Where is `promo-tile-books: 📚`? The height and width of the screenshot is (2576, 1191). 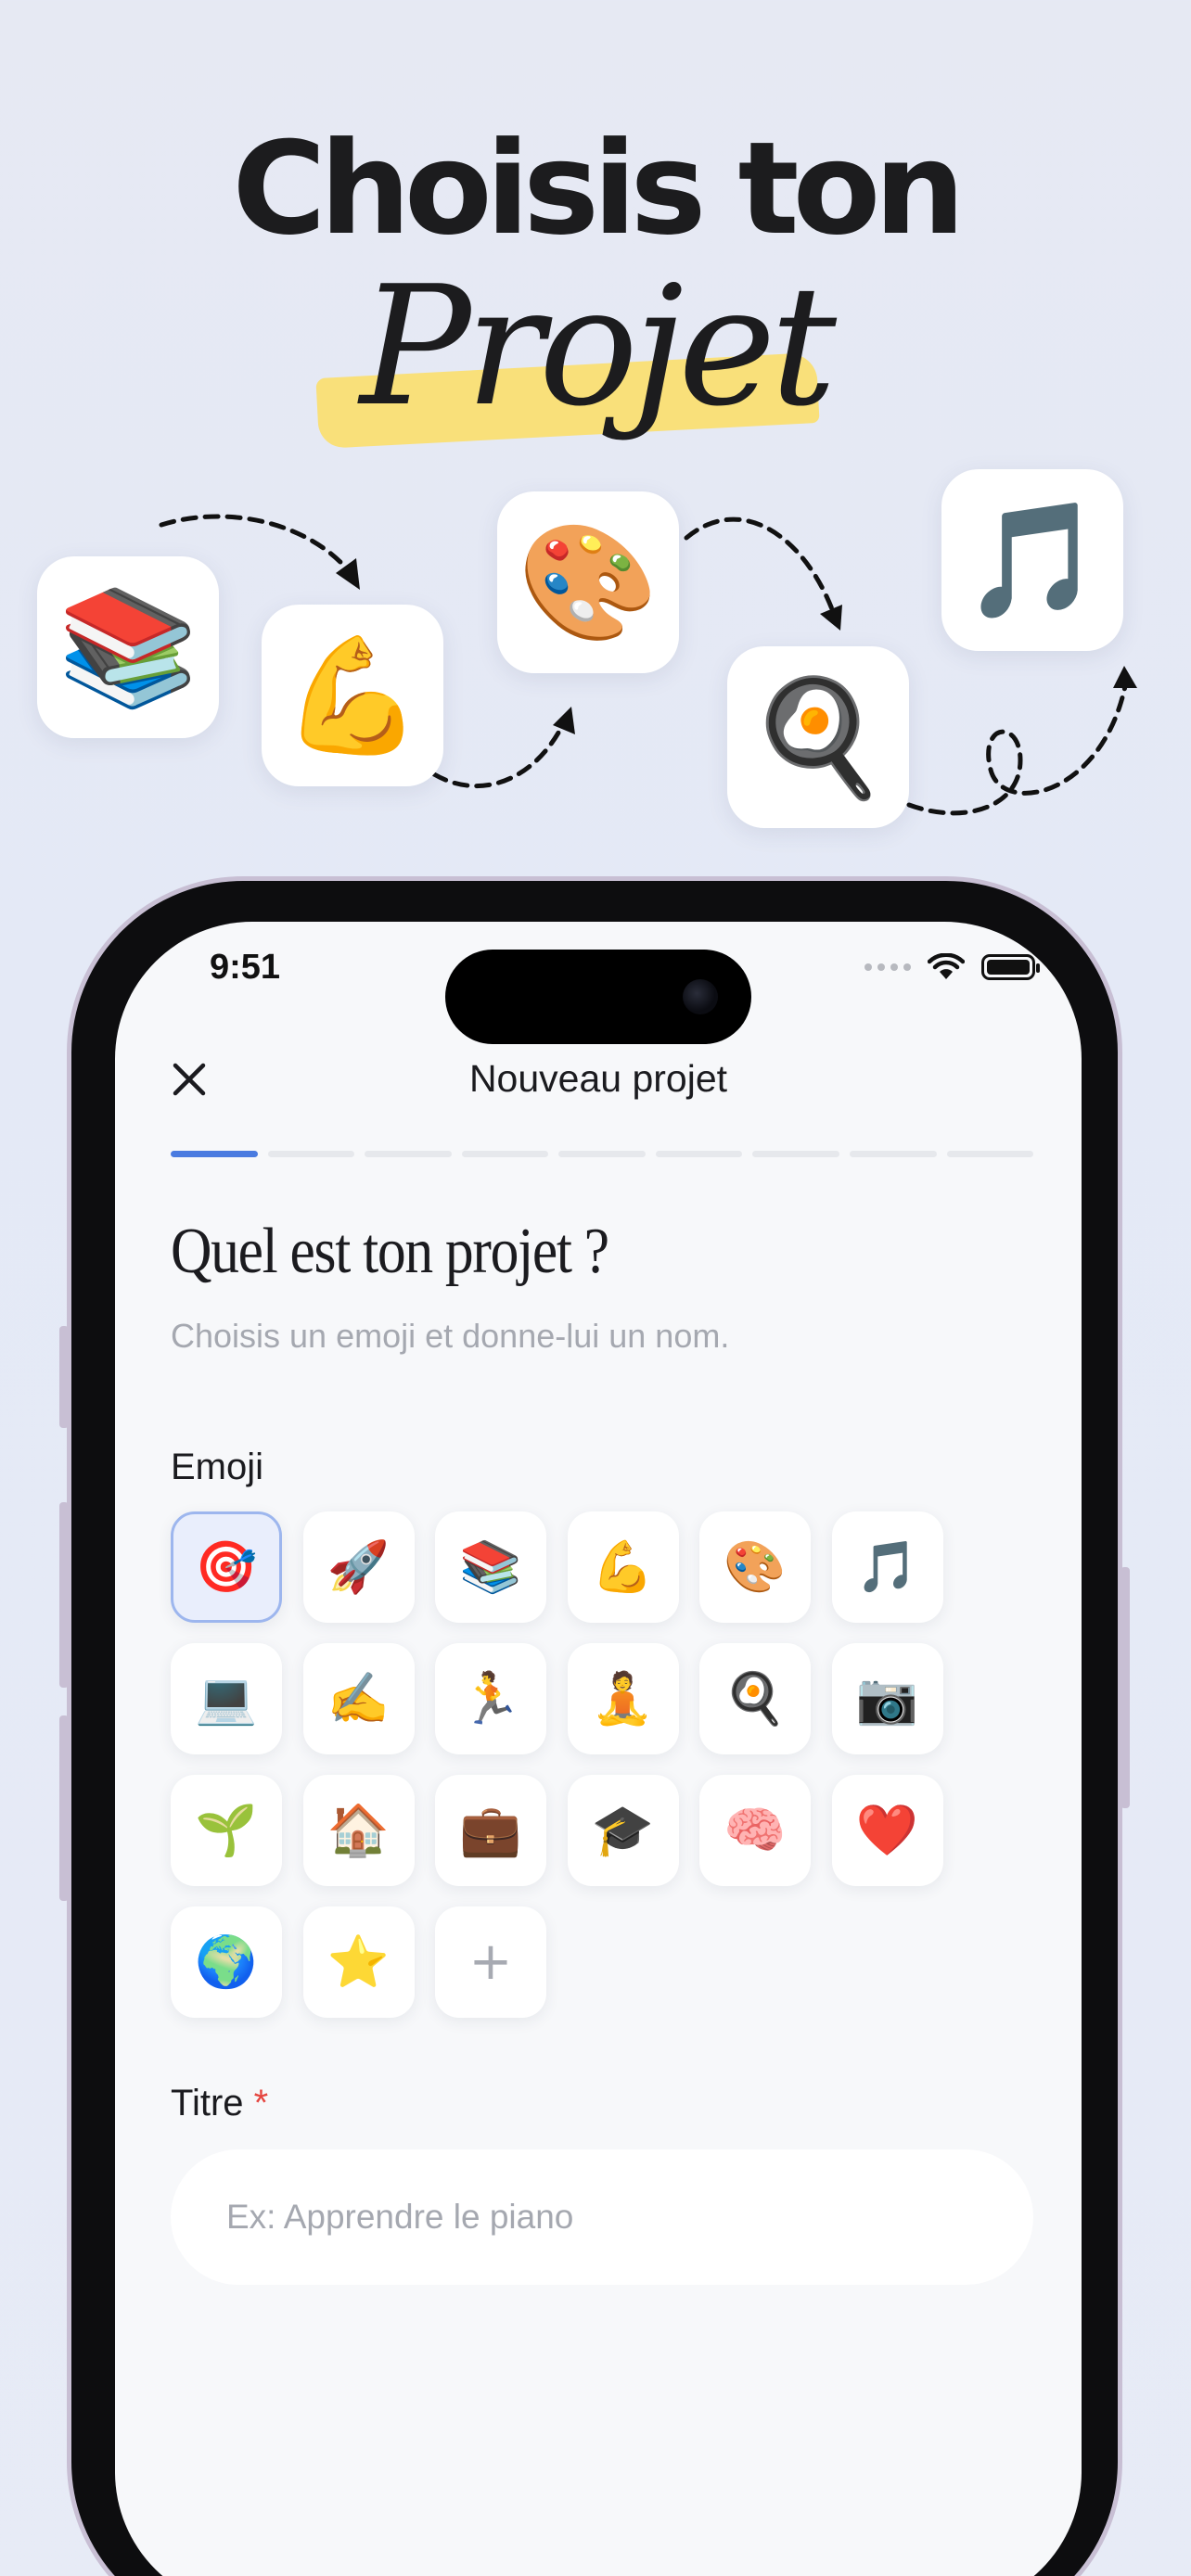 promo-tile-books: 📚 is located at coordinates (128, 647).